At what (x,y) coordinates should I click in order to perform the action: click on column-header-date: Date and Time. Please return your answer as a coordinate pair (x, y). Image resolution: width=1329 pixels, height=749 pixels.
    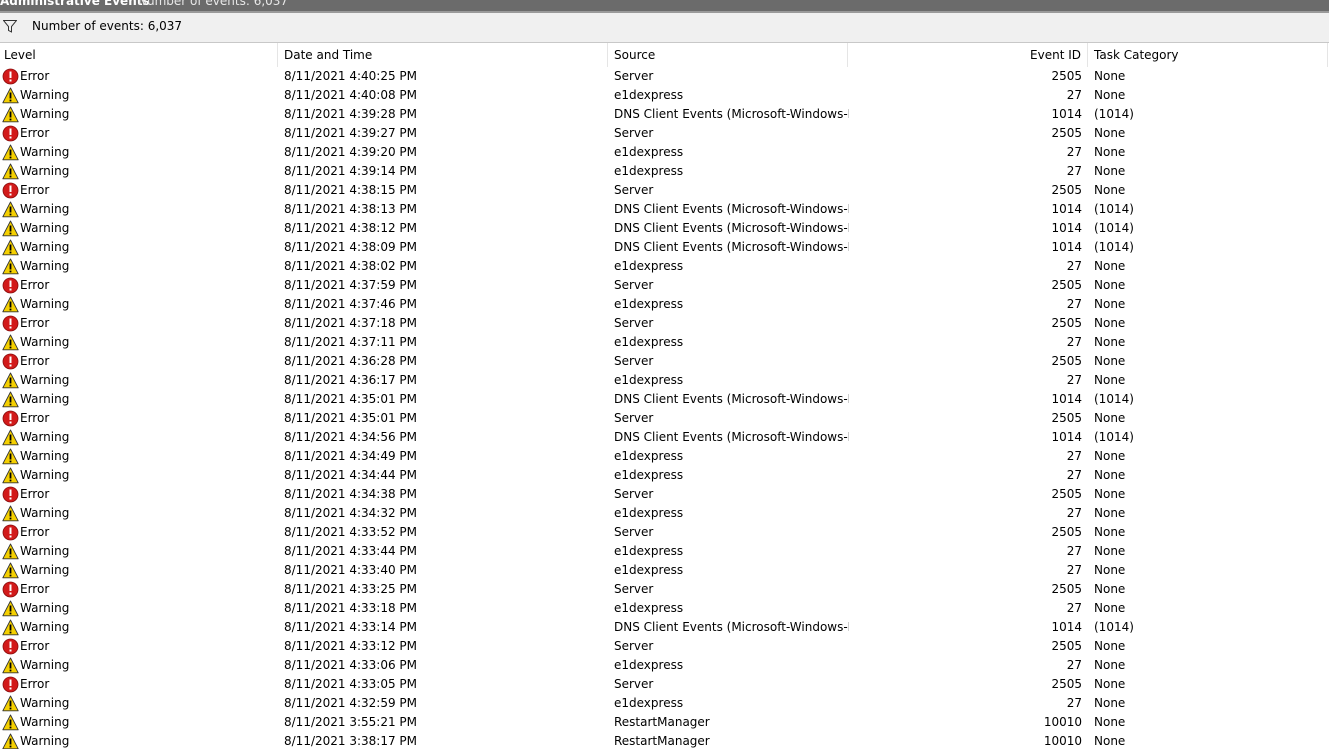
    Looking at the image, I should click on (443, 55).